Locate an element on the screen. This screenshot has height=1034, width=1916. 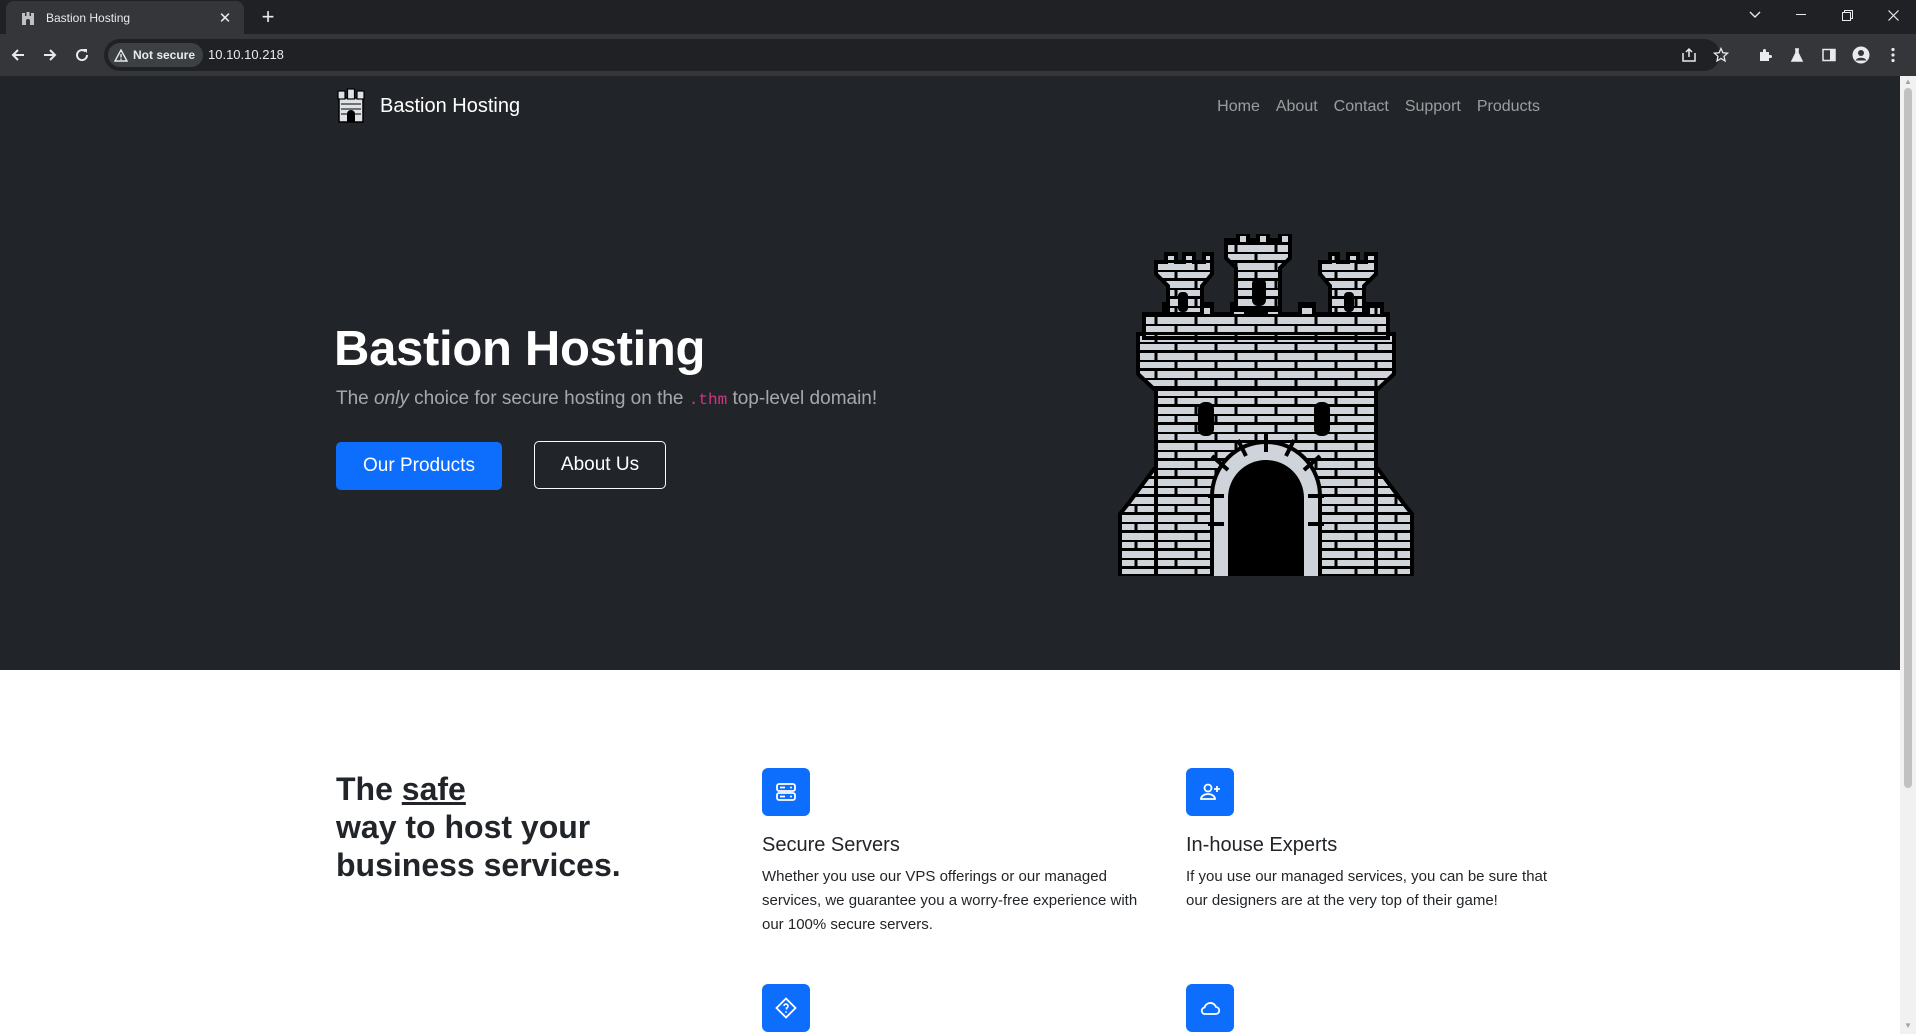
signpost-icon is located at coordinates (786, 1008).